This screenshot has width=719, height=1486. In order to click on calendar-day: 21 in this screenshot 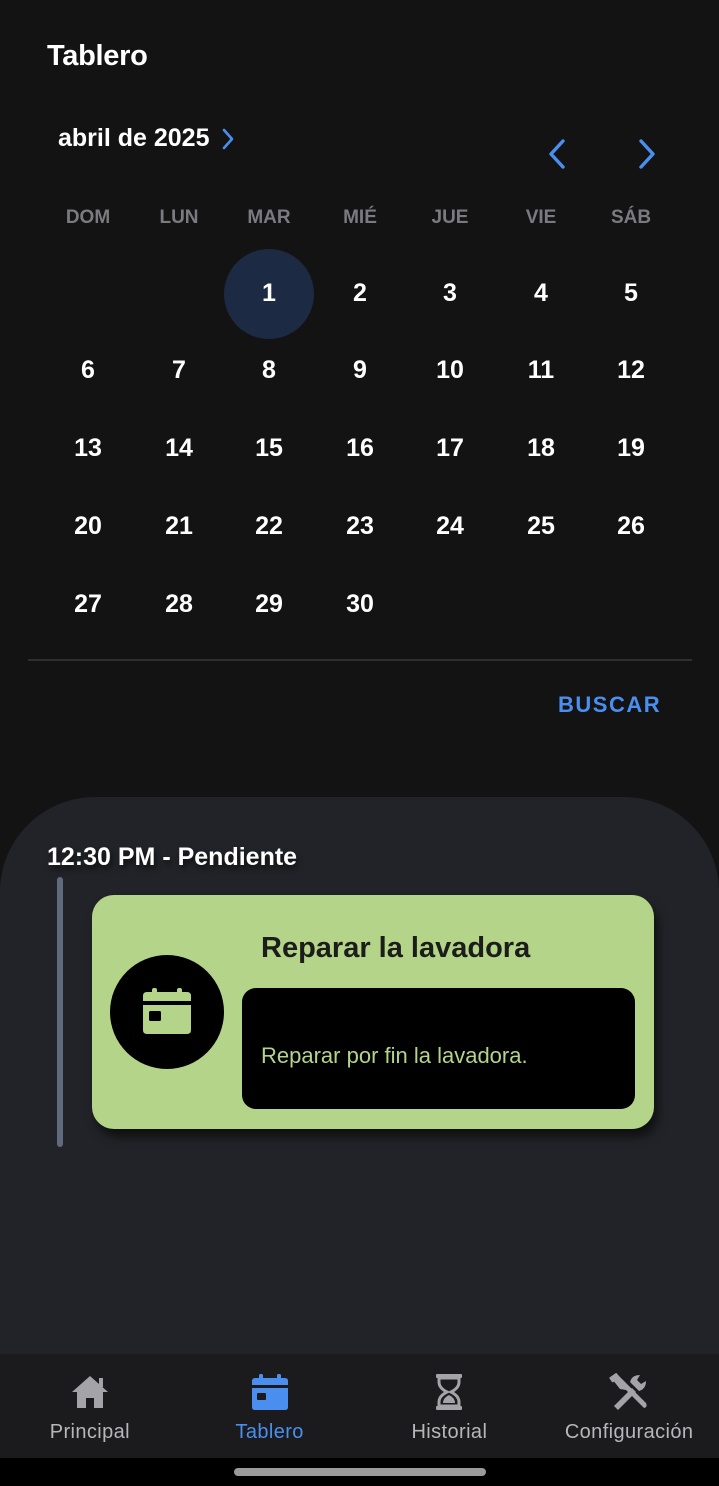, I will do `click(179, 526)`.